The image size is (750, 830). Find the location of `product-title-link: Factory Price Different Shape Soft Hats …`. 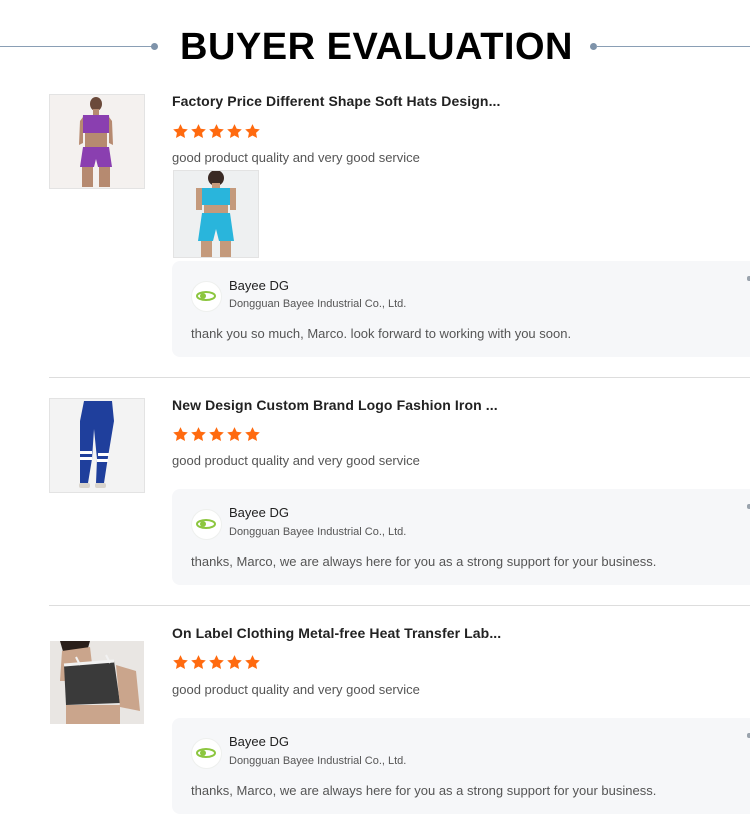

product-title-link: Factory Price Different Shape Soft Hats … is located at coordinates (336, 101).